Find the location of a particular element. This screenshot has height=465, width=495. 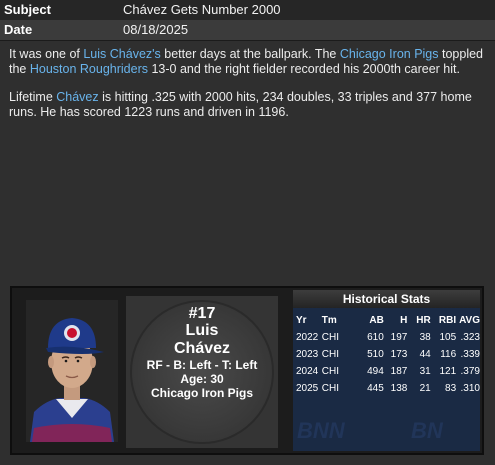

stats-cell: .310 is located at coordinates (470, 388).